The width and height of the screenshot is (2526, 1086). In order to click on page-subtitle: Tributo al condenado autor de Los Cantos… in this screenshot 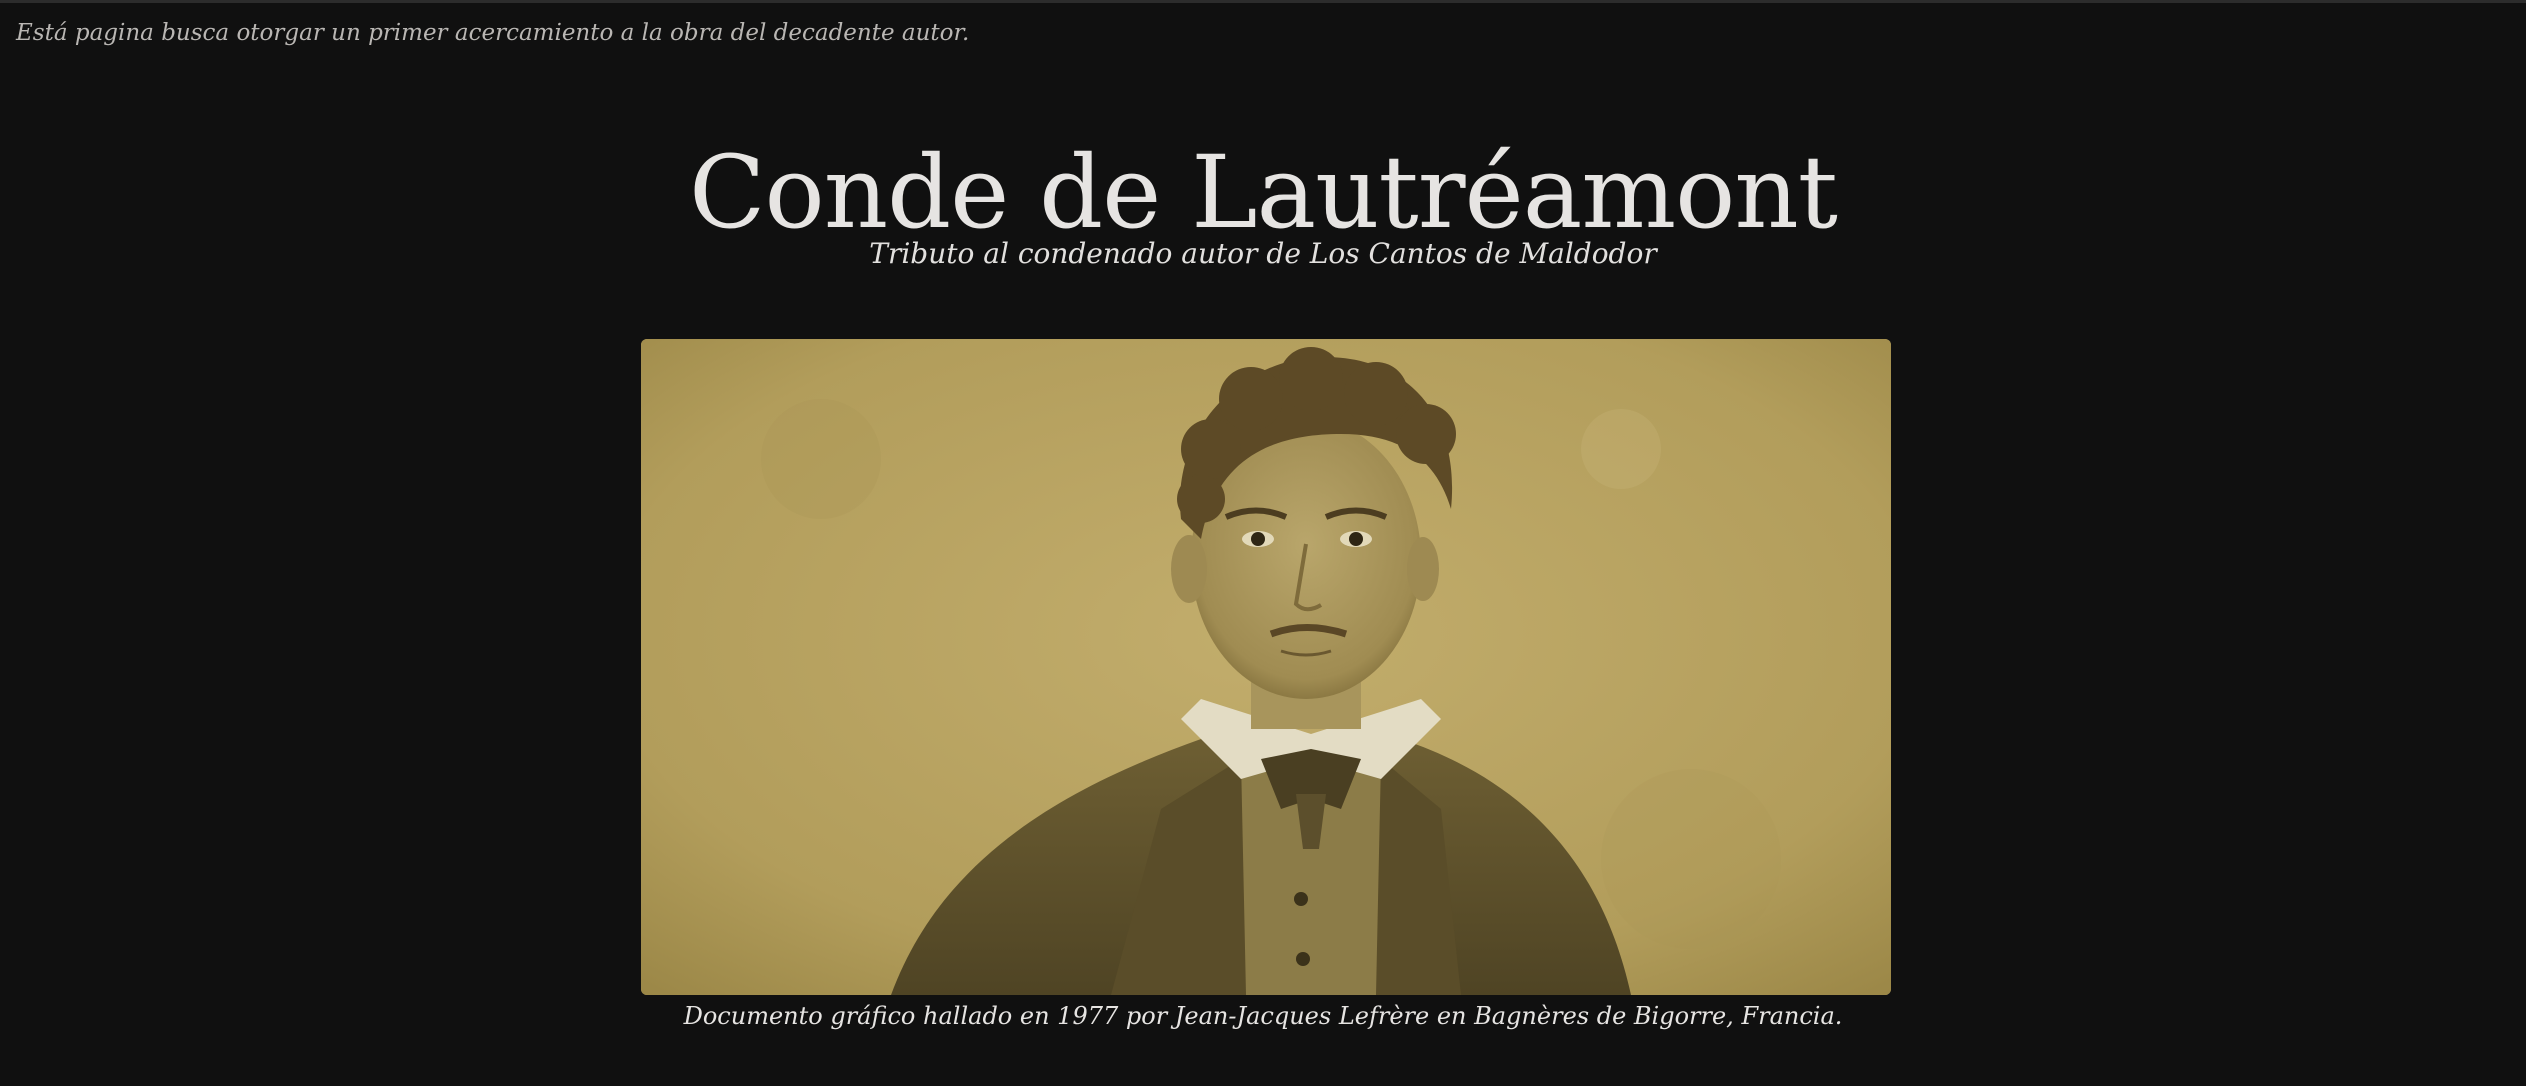, I will do `click(1263, 253)`.